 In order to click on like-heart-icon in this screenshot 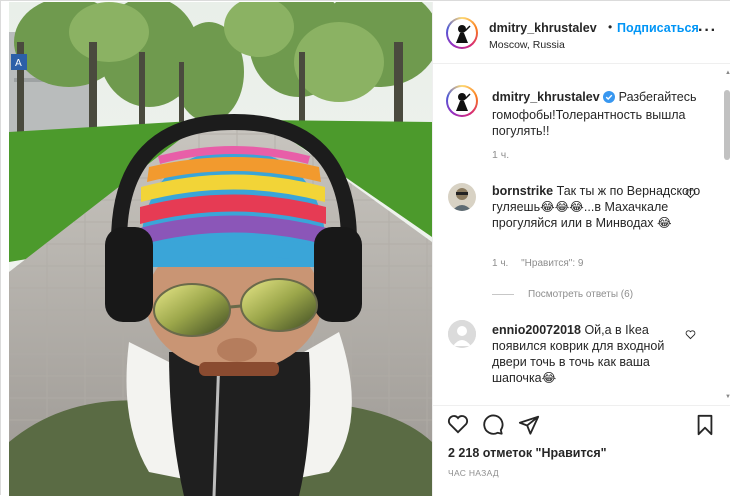, I will do `click(458, 426)`.